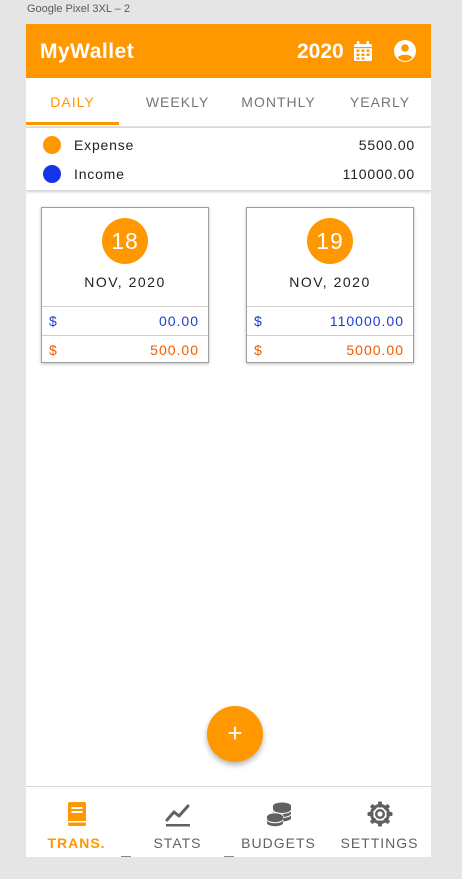 The height and width of the screenshot is (879, 462). Describe the element at coordinates (87, 51) in the screenshot. I see `app-title: MyWallet` at that location.